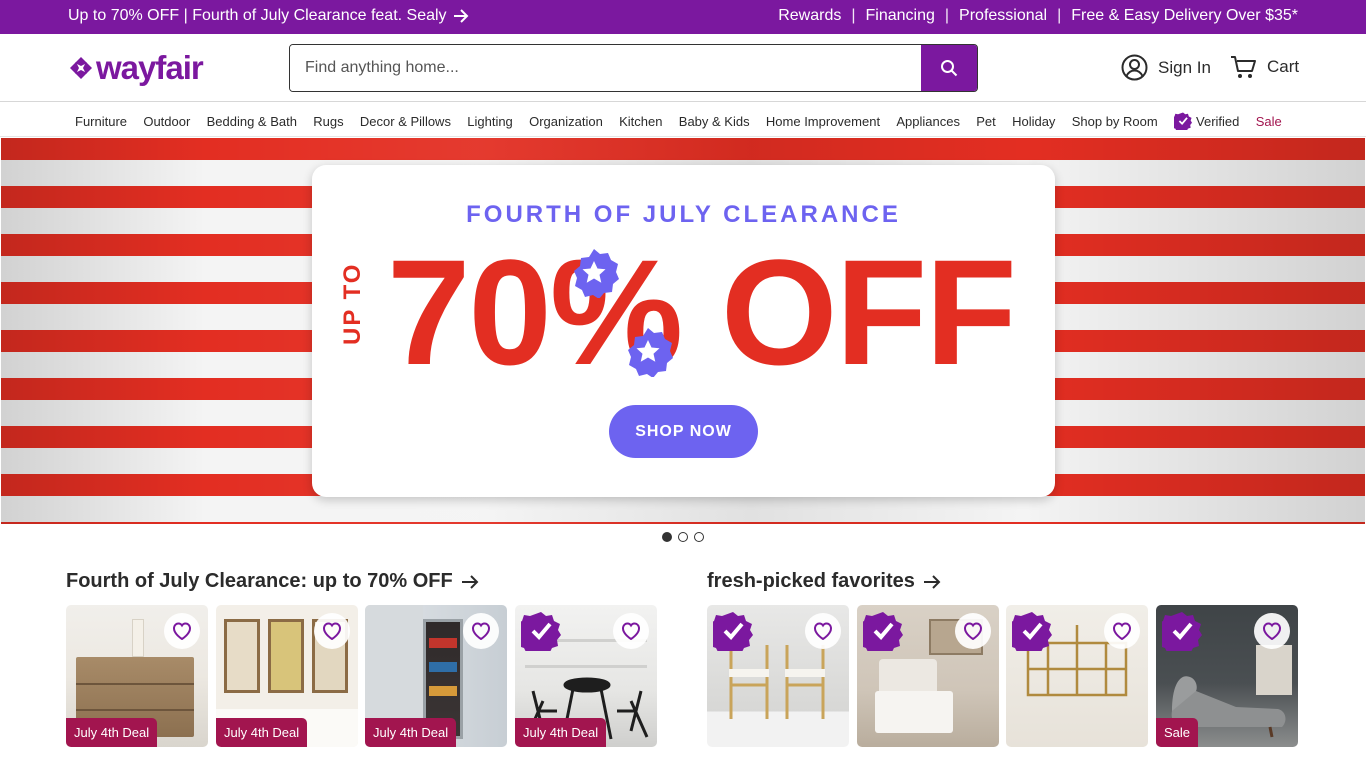 The height and width of the screenshot is (768, 1366). Describe the element at coordinates (436, 676) in the screenshot. I see `product-tile-beverage-fridge: July 4th Deal` at that location.